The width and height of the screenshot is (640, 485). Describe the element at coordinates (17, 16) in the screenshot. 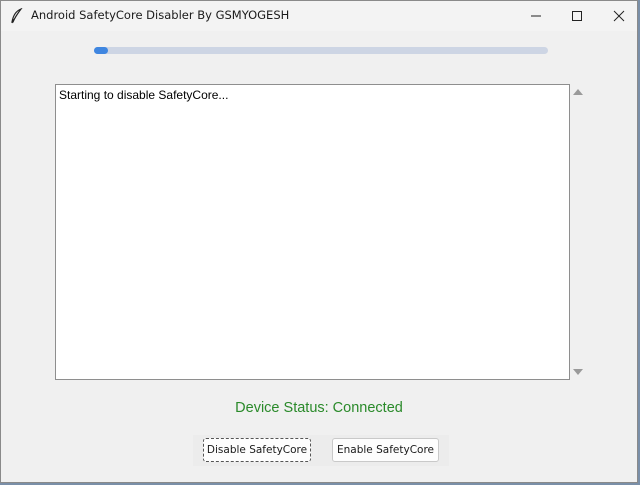

I see `feather-icon` at that location.